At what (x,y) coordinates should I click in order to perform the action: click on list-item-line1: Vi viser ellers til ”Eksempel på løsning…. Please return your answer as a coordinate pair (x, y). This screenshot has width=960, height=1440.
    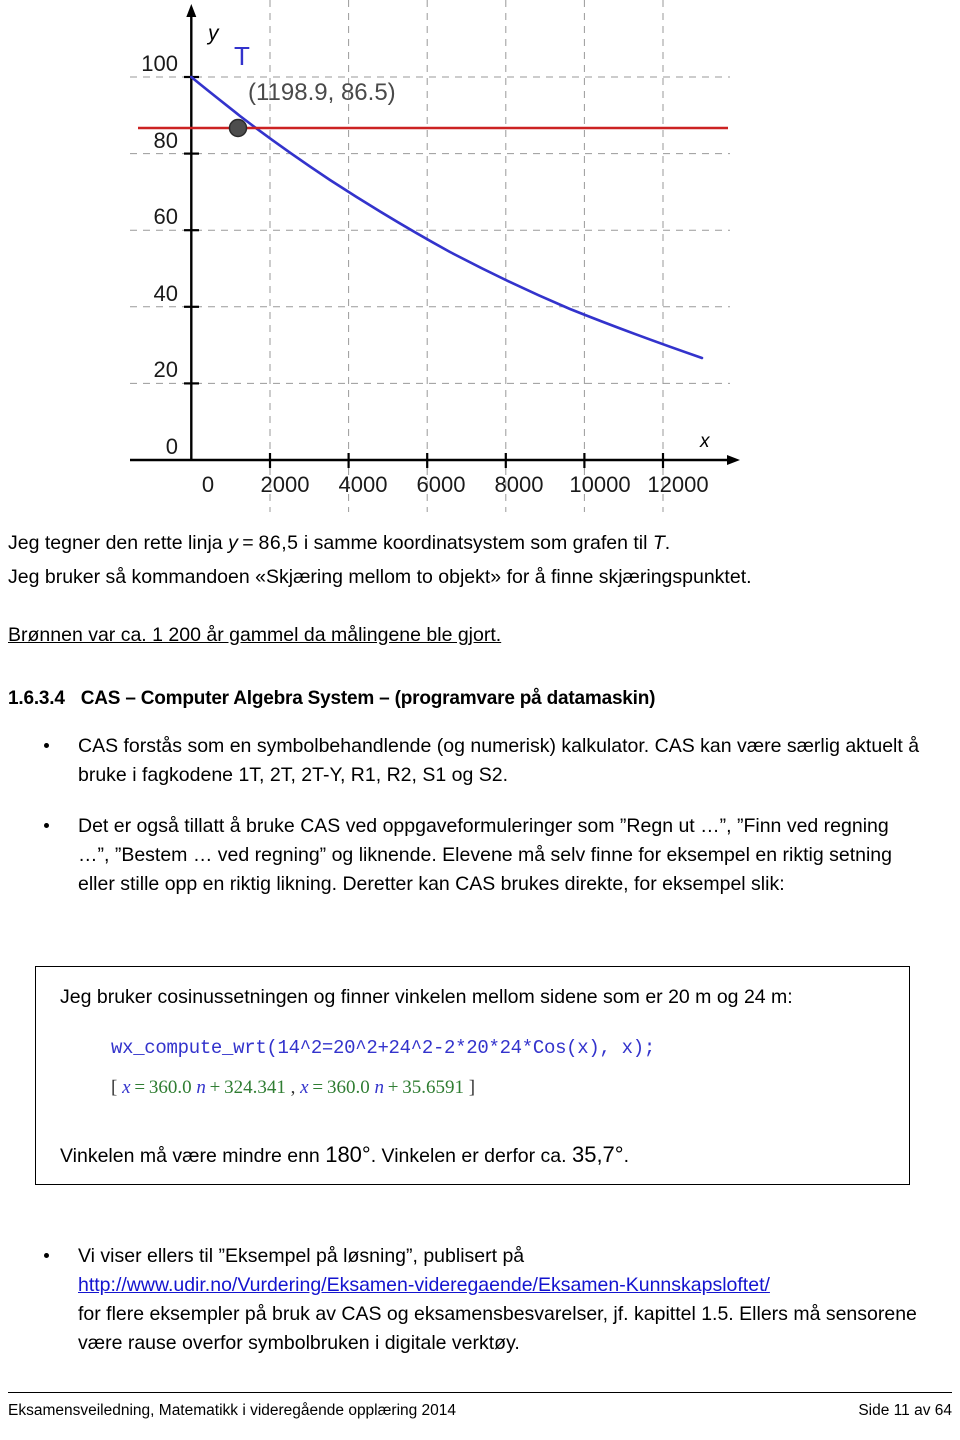
    Looking at the image, I should click on (301, 1256).